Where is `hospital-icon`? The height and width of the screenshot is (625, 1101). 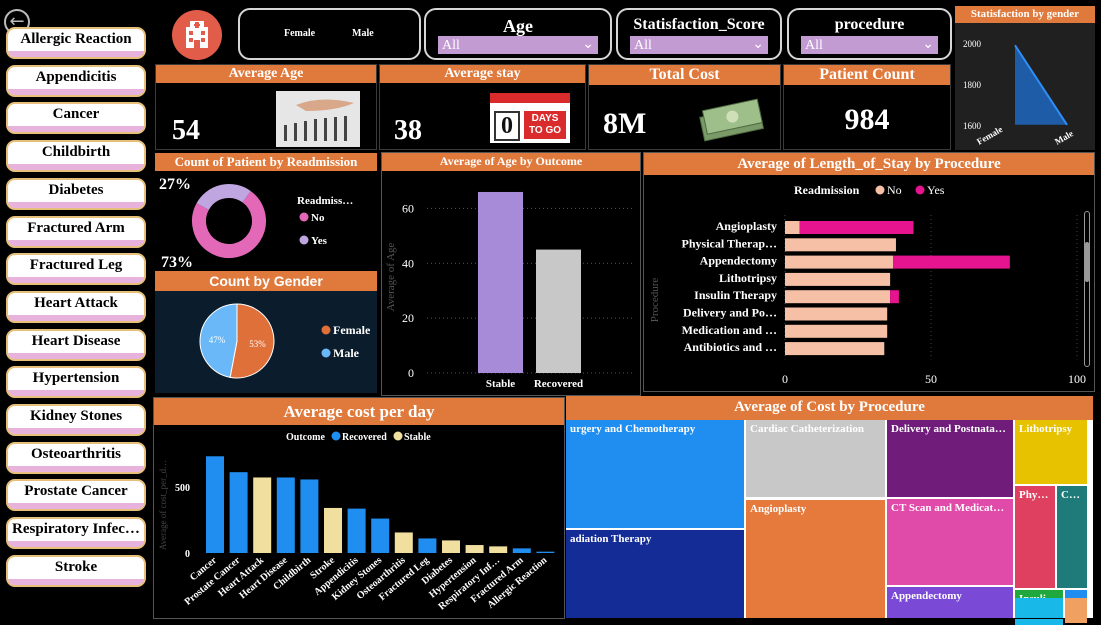
hospital-icon is located at coordinates (197, 35).